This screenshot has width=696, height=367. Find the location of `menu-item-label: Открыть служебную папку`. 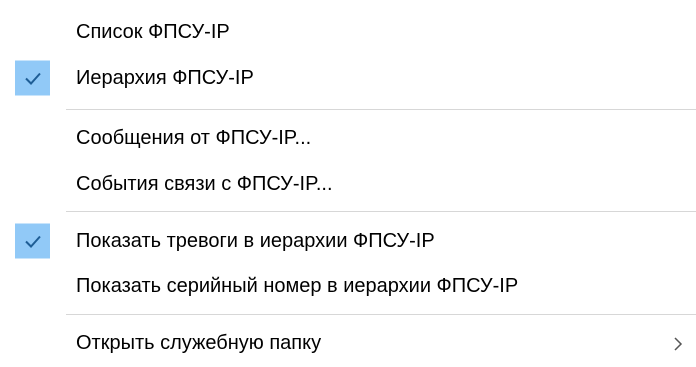

menu-item-label: Открыть служебную папку is located at coordinates (199, 343).